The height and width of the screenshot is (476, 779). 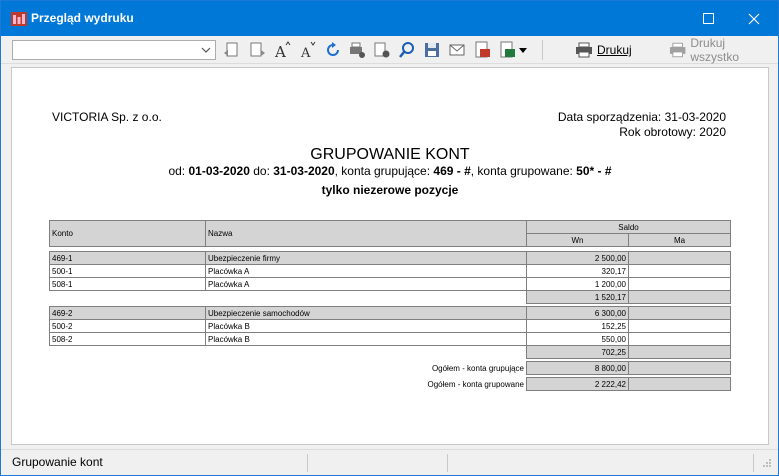 What do you see at coordinates (507, 50) in the screenshot?
I see `excel-export-button` at bounding box center [507, 50].